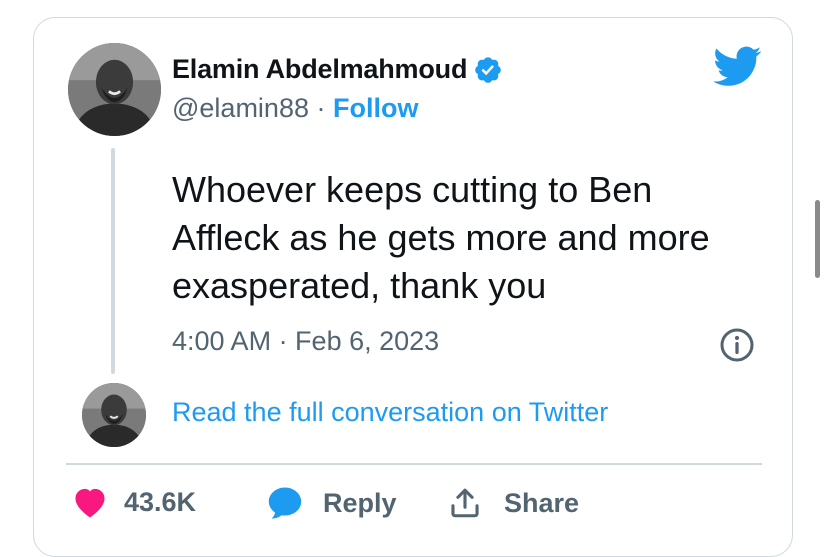 This screenshot has width=827, height=557. I want to click on tweet-text-line: exasperated, thank you, so click(359, 285).